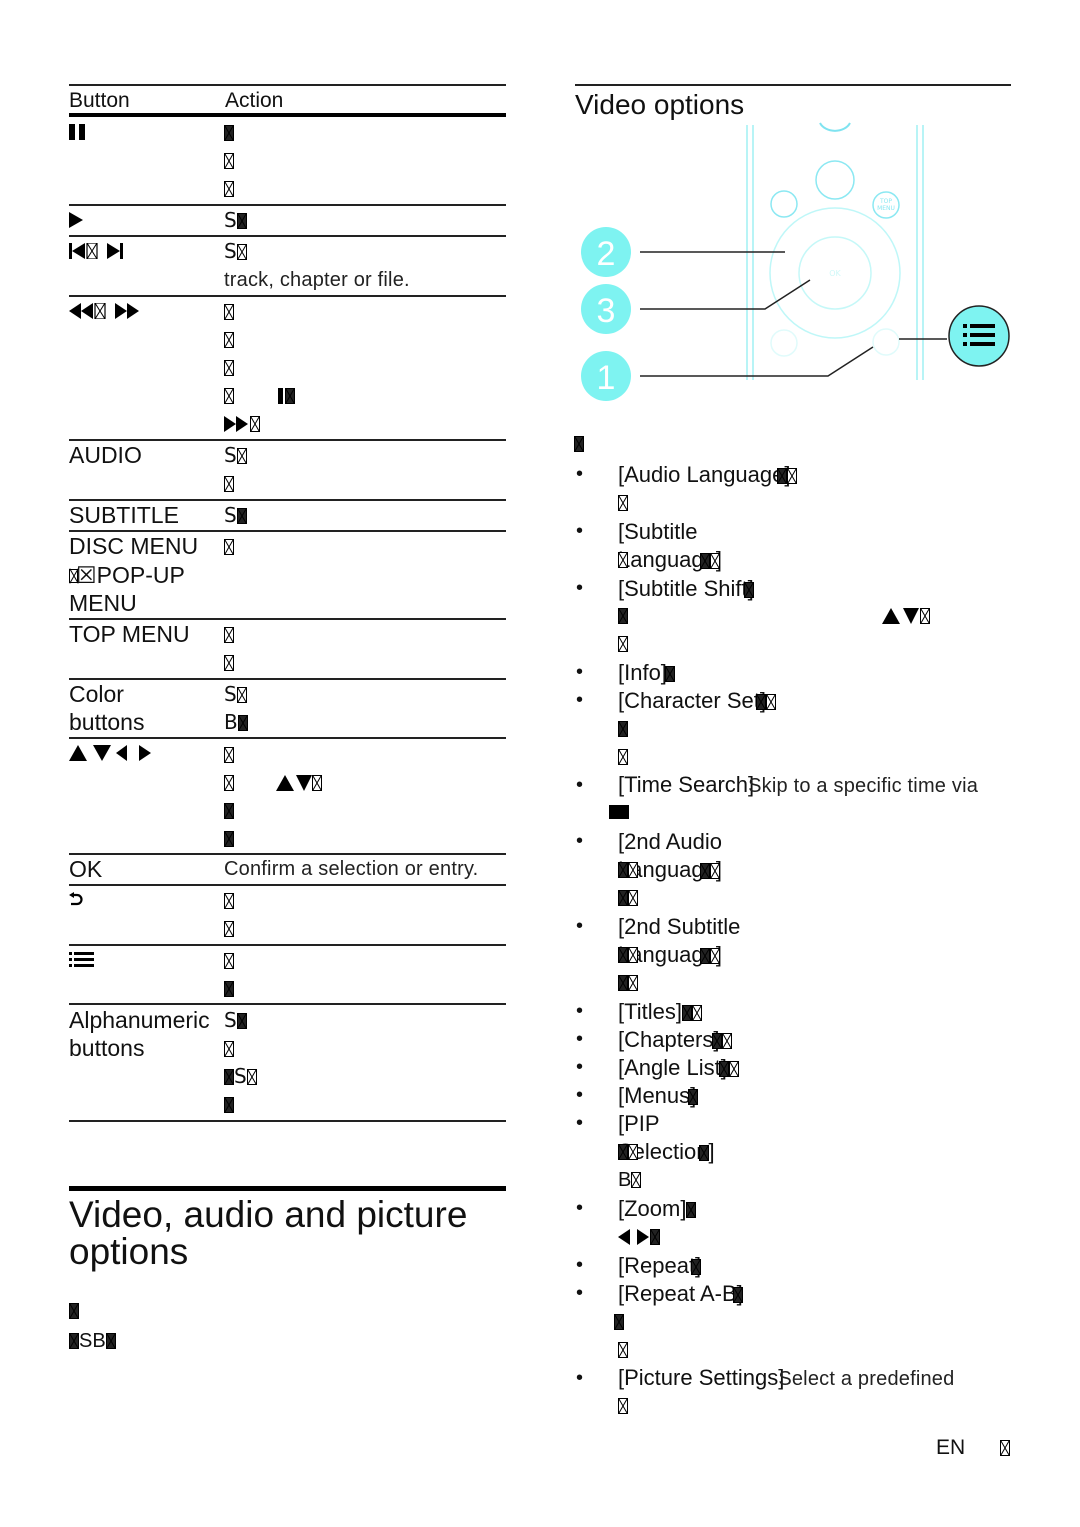 The image size is (1080, 1527). What do you see at coordinates (96, 694) in the screenshot?
I see `button-label-color: Color` at bounding box center [96, 694].